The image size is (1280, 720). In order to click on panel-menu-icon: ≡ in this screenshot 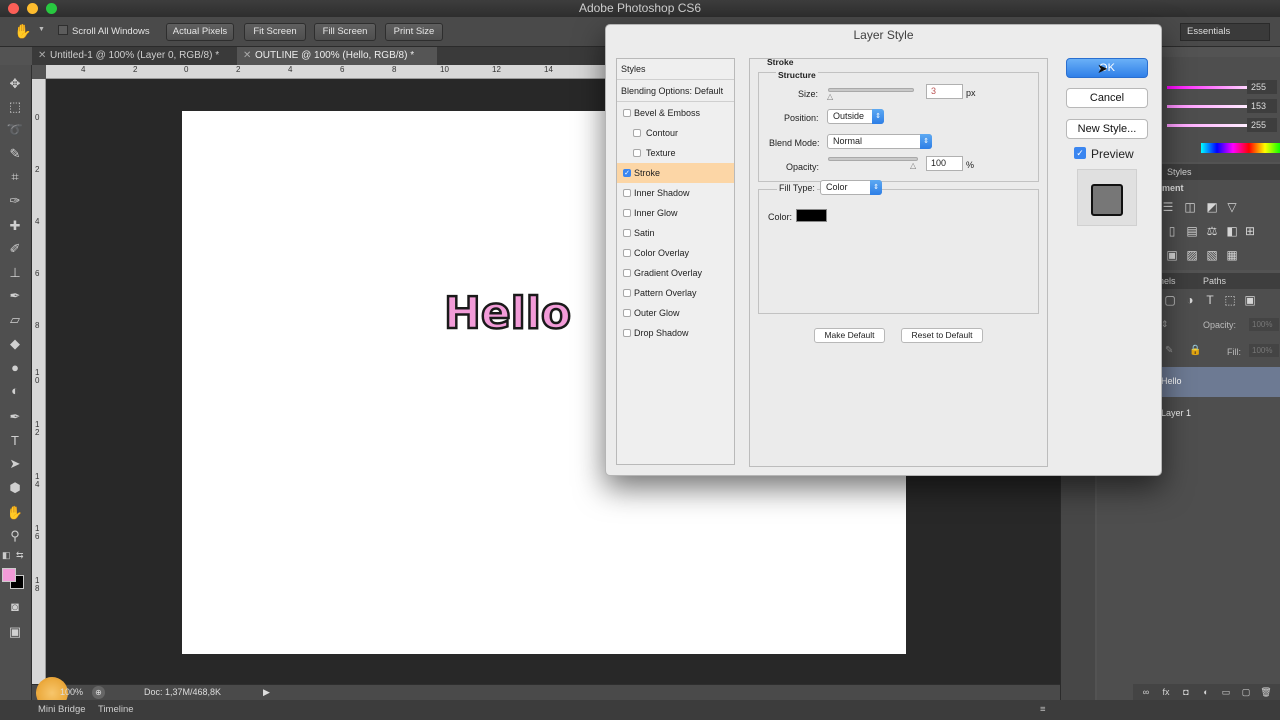, I will do `click(1043, 710)`.